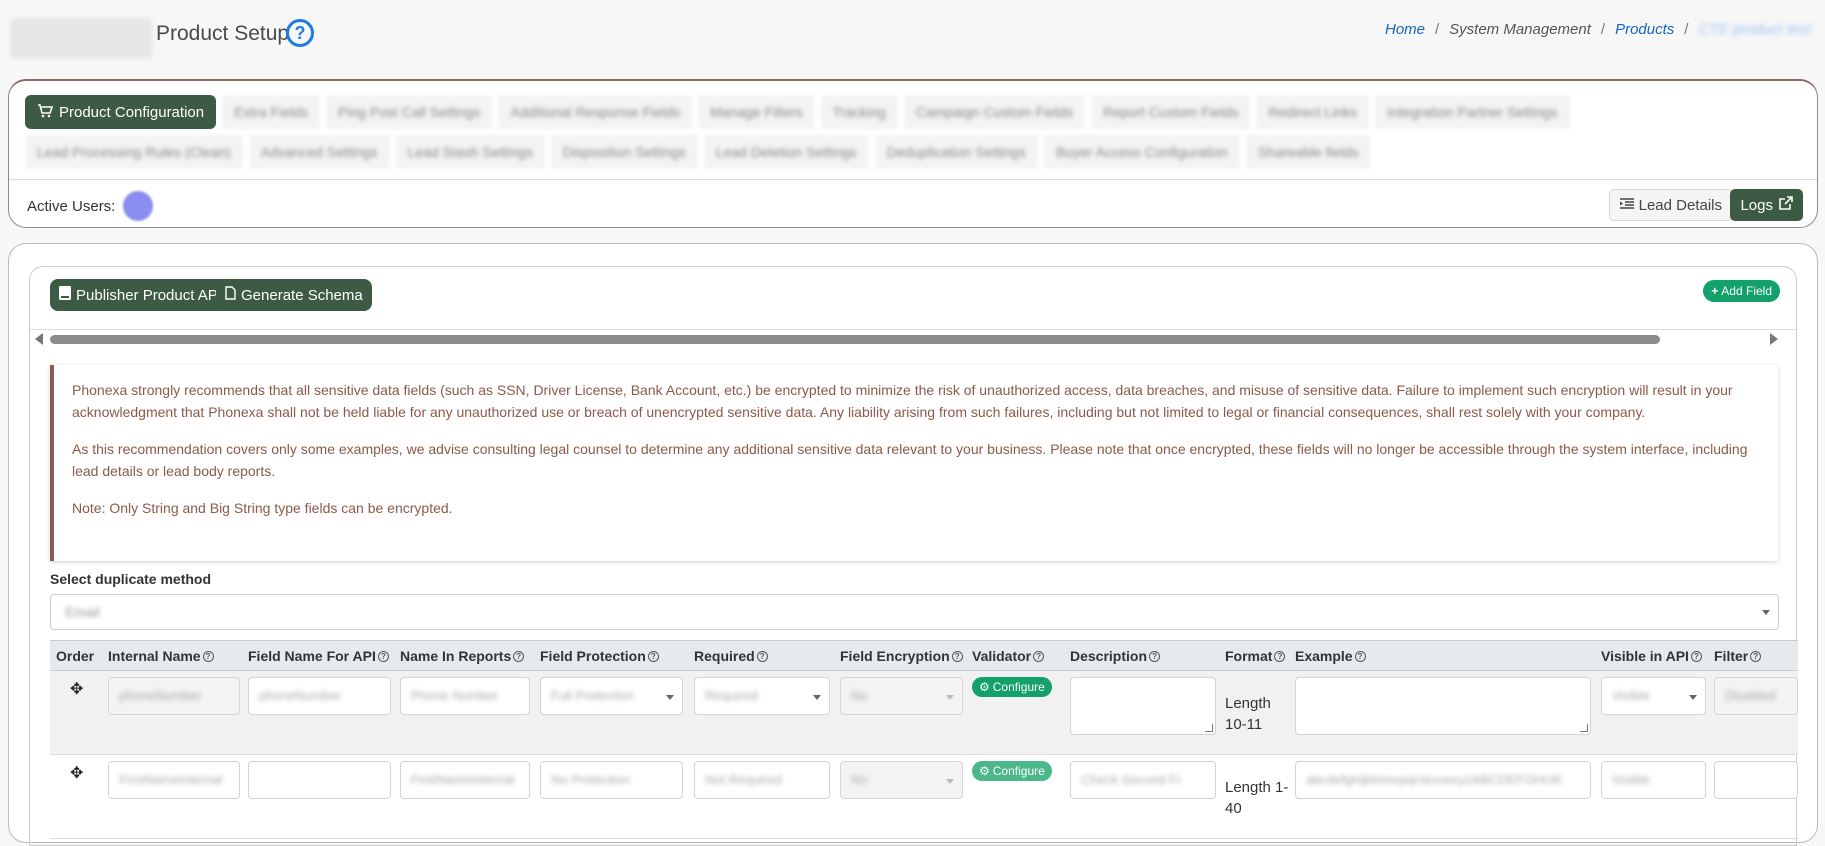 Image resolution: width=1825 pixels, height=846 pixels. What do you see at coordinates (762, 780) in the screenshot?
I see `required-select: Not Required` at bounding box center [762, 780].